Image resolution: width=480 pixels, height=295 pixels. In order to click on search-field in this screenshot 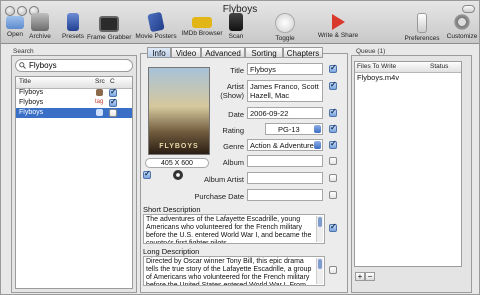, I will do `click(74, 65)`.